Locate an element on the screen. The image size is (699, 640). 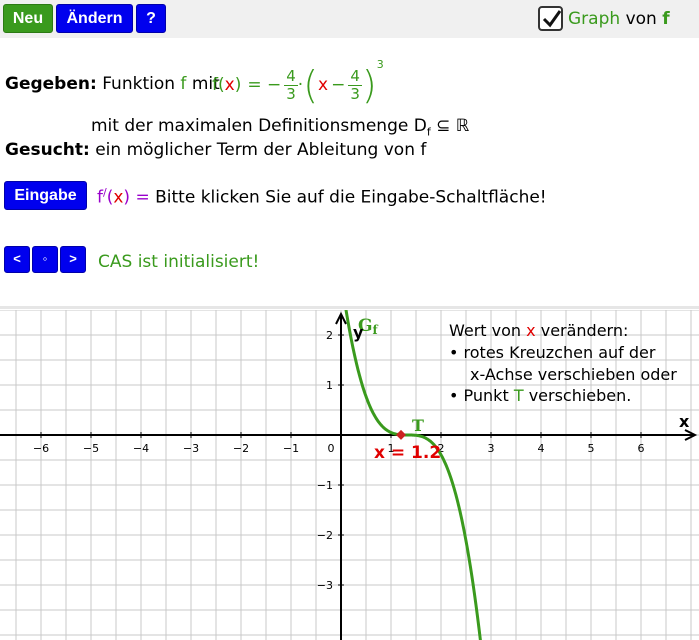
svg-text: • rotes Kreuzchen auf der is located at coordinates (552, 352).